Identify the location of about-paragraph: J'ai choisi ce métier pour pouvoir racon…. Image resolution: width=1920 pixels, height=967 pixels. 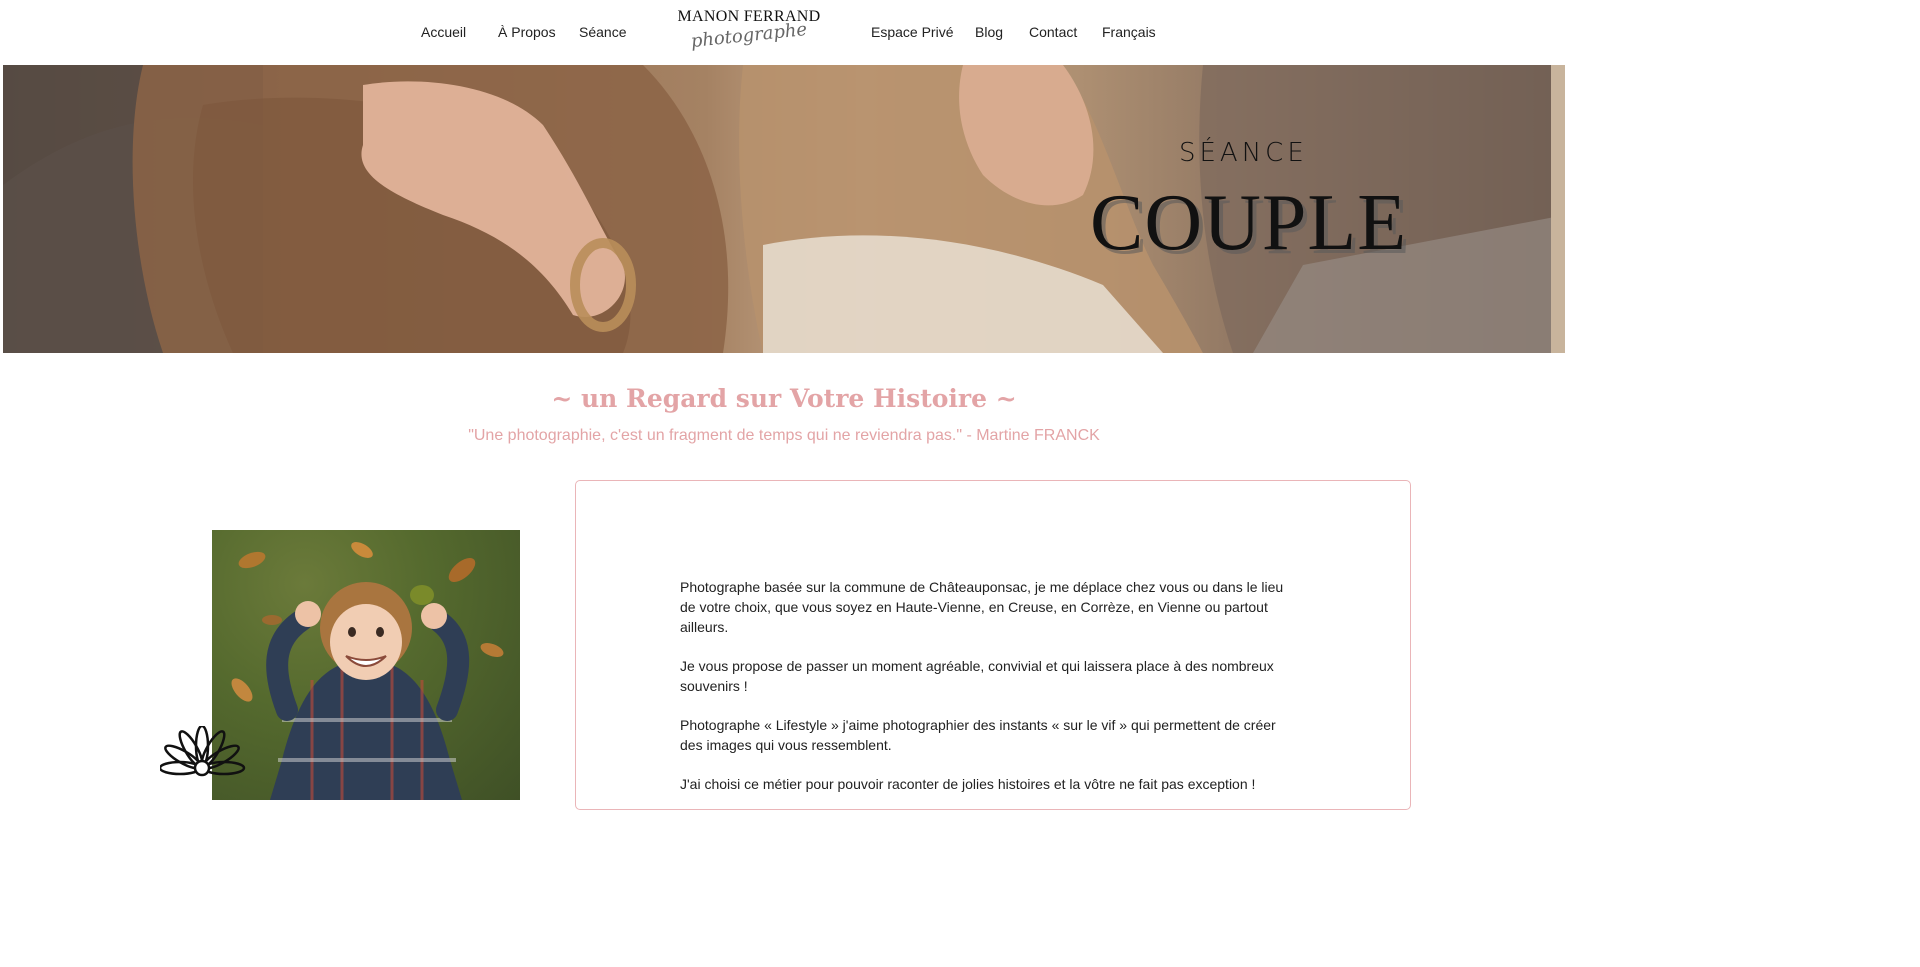
(968, 784).